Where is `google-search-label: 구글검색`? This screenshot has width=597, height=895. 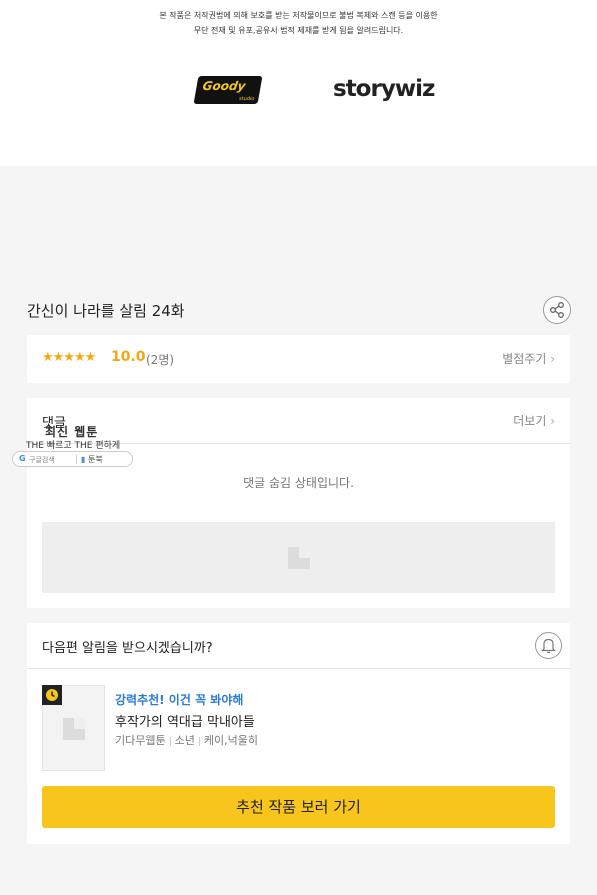
google-search-label: 구글검색 is located at coordinates (42, 460).